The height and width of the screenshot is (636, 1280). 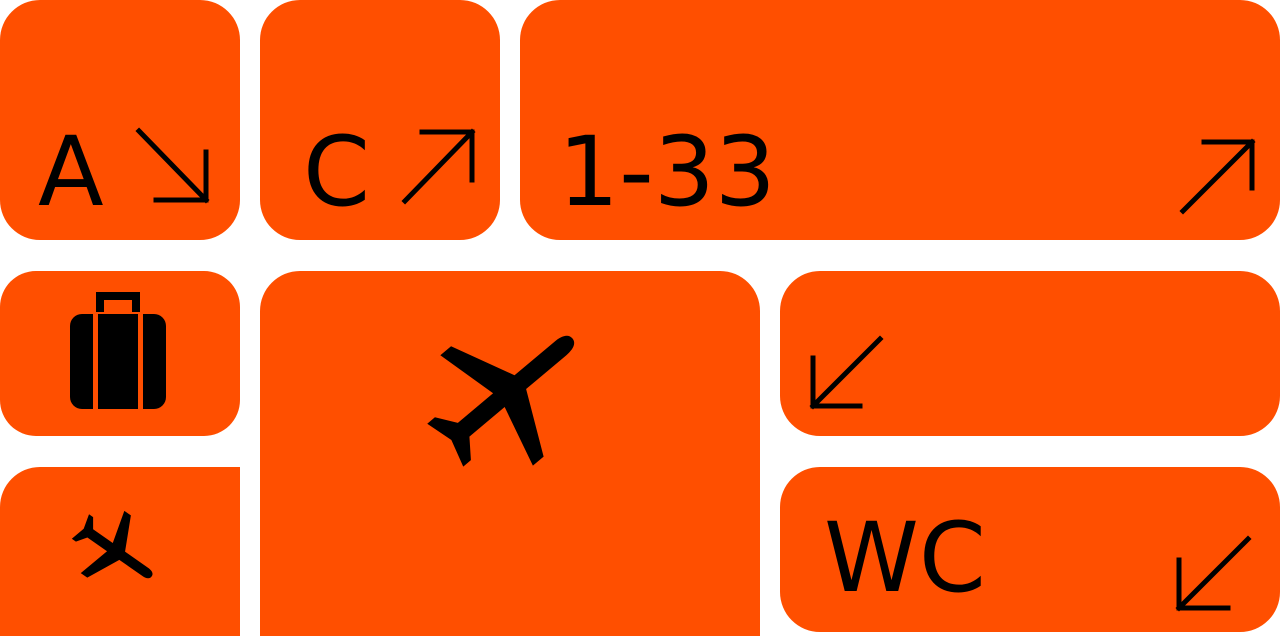 I want to click on terminal-c-label: C, so click(x=337, y=172).